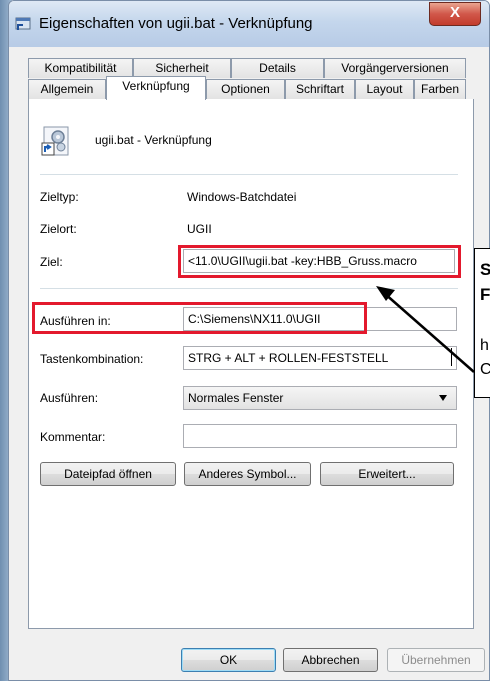 This screenshot has width=490, height=681. What do you see at coordinates (80, 68) in the screenshot?
I see `tab-kompatibilitaet: Kompatibilität` at bounding box center [80, 68].